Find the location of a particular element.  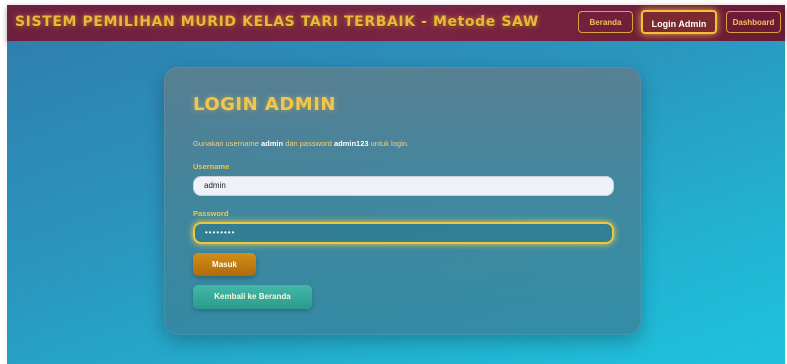

nav-beranda-button: Beranda is located at coordinates (605, 22).